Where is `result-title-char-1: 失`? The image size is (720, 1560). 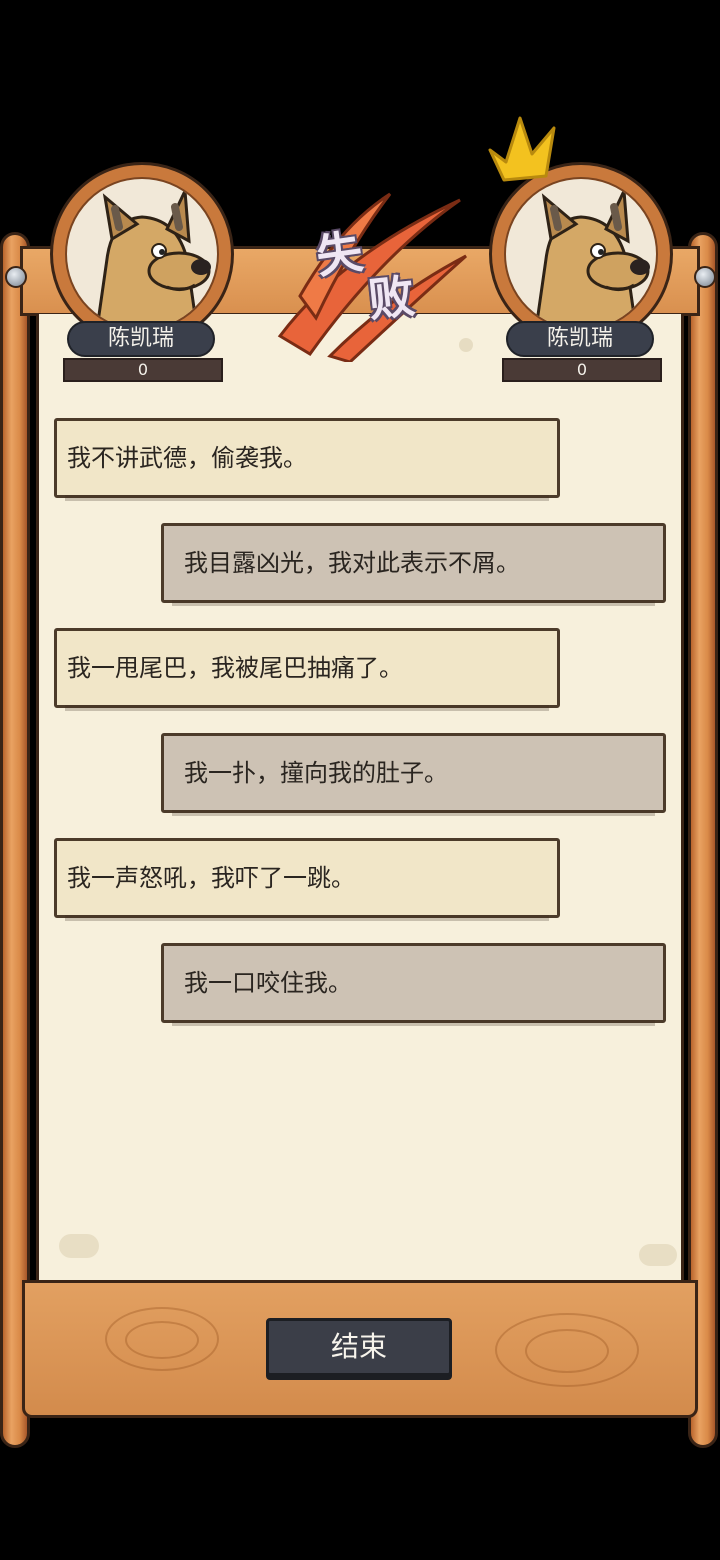
result-title-char-1: 失 is located at coordinates (339, 254).